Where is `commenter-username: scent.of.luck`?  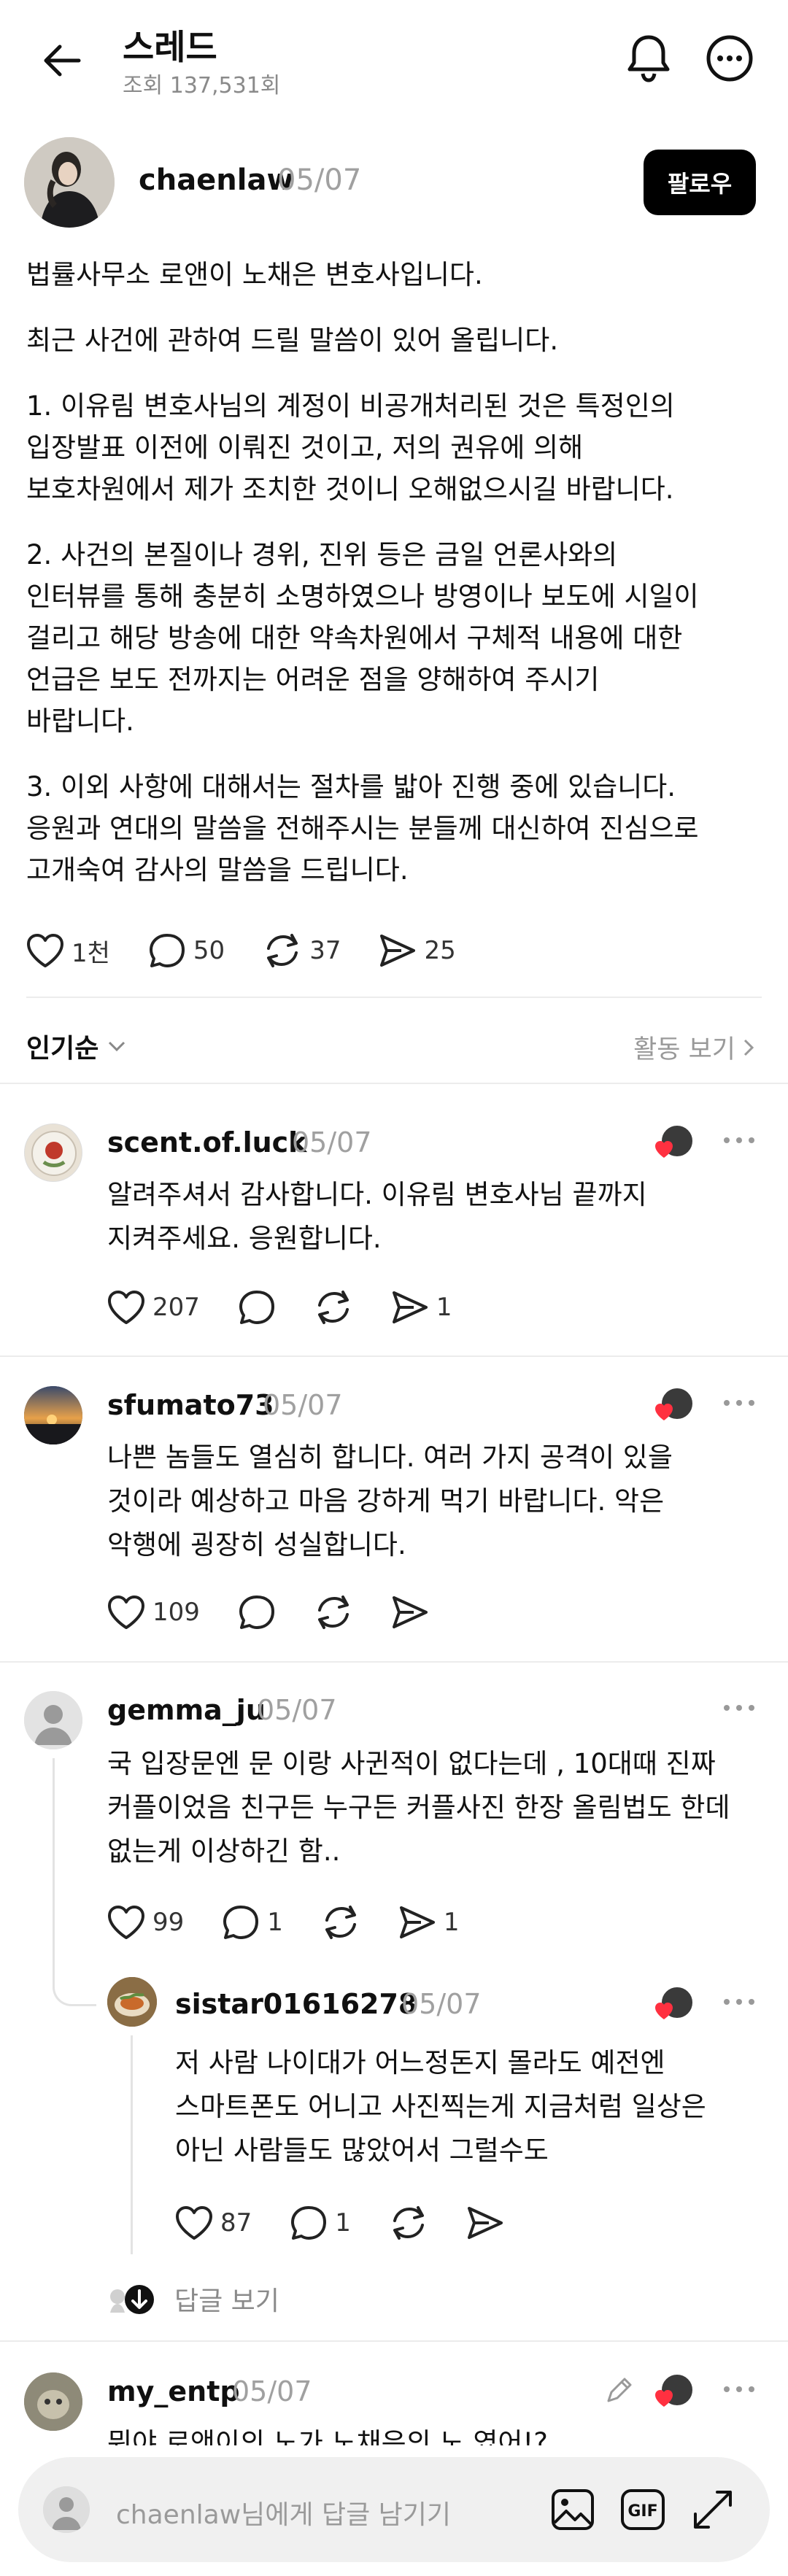
commenter-username: scent.of.luck is located at coordinates (206, 1142).